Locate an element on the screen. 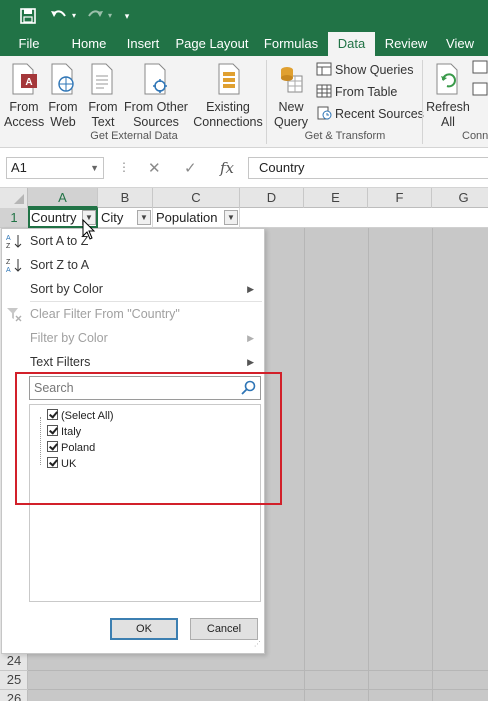  undo-icon is located at coordinates (59, 16).